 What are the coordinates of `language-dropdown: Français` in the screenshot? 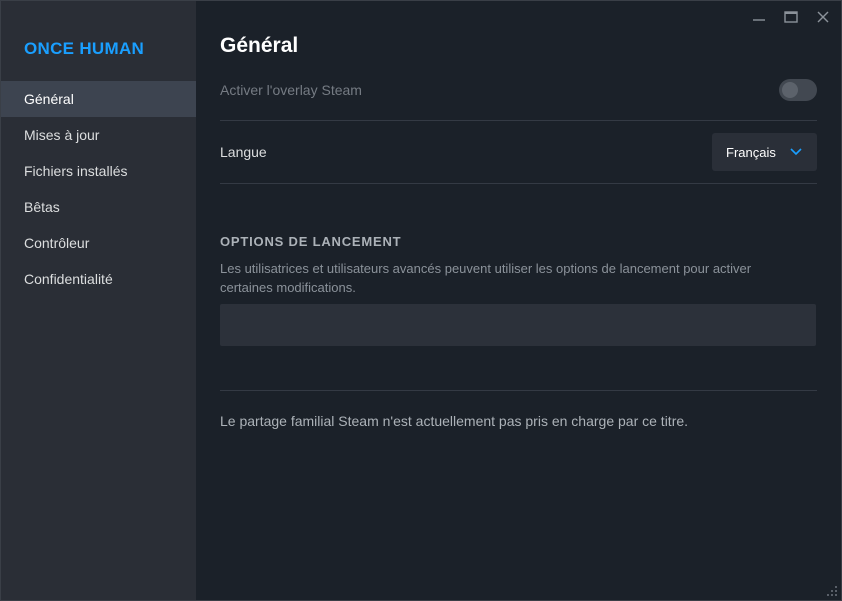 It's located at (764, 152).